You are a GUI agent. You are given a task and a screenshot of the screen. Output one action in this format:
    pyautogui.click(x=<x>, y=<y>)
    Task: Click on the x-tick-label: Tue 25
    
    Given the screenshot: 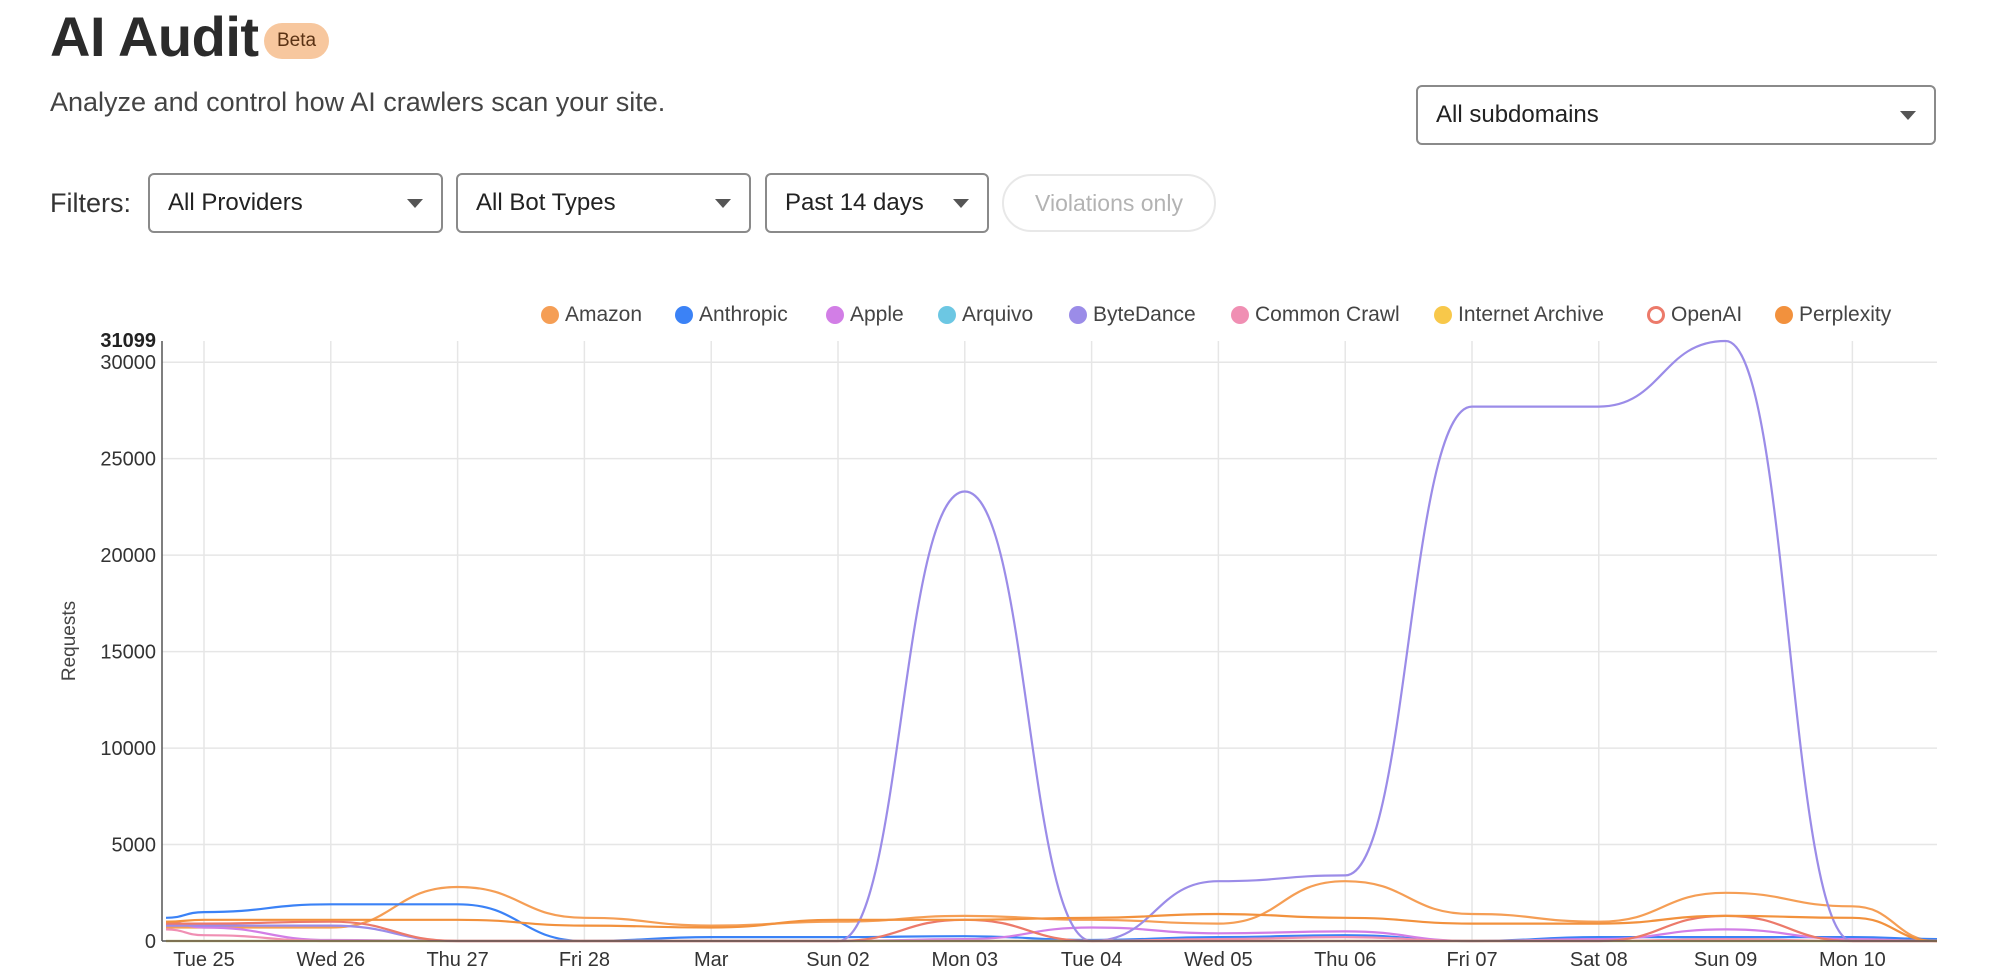 What is the action you would take?
    pyautogui.click(x=204, y=960)
    